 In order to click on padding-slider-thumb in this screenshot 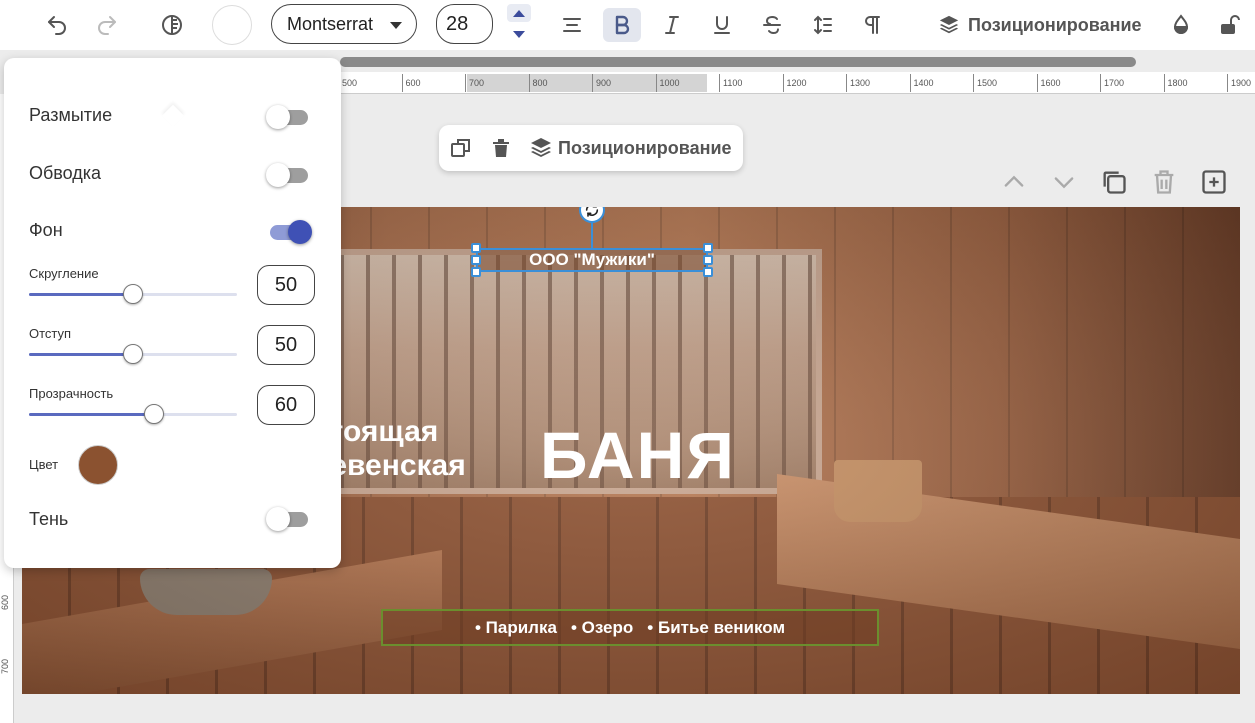, I will do `click(133, 354)`.